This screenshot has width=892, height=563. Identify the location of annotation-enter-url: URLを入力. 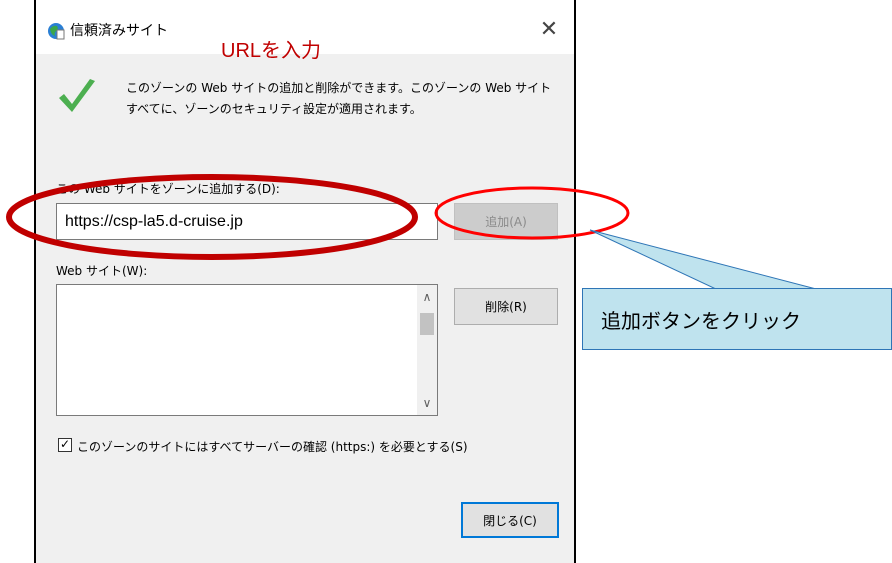
(271, 51).